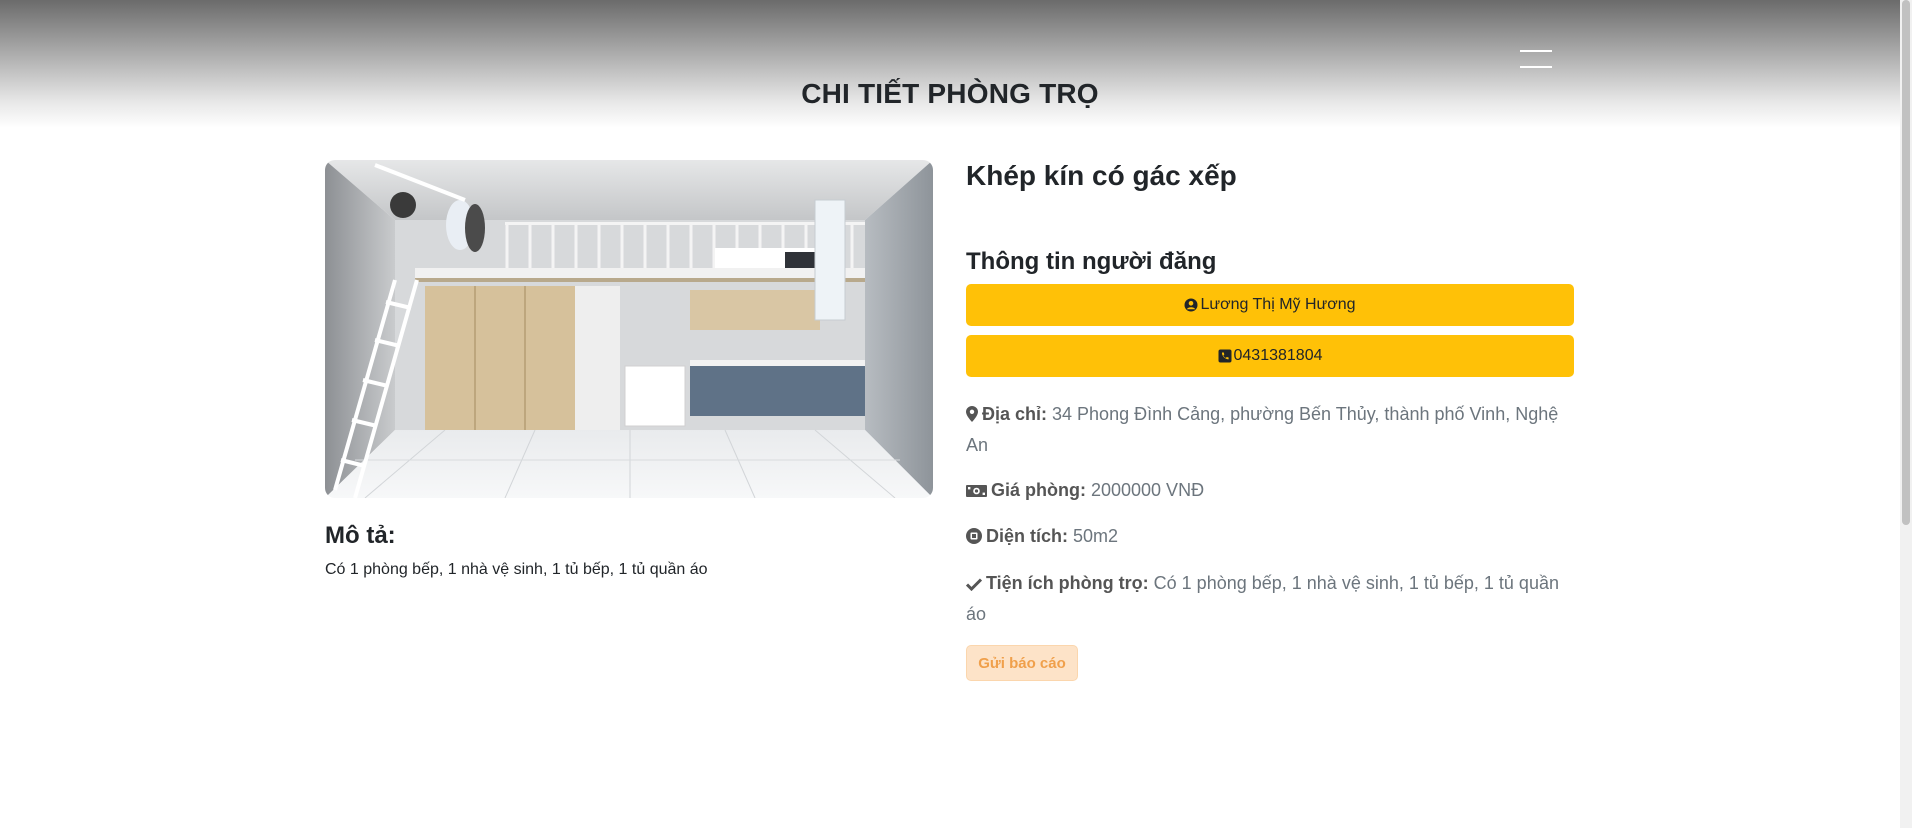 The height and width of the screenshot is (828, 1912). Describe the element at coordinates (629, 329) in the screenshot. I see `room-photo` at that location.